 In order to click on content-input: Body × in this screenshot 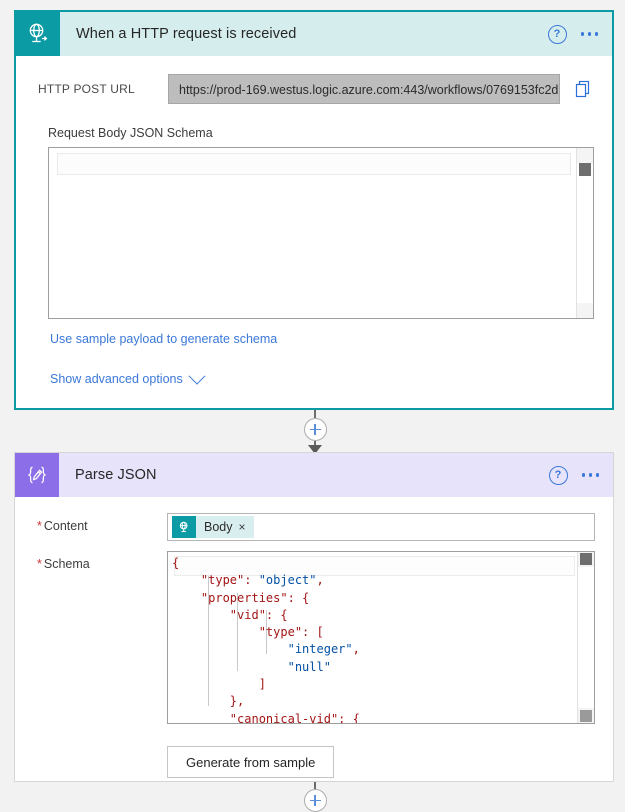, I will do `click(381, 527)`.